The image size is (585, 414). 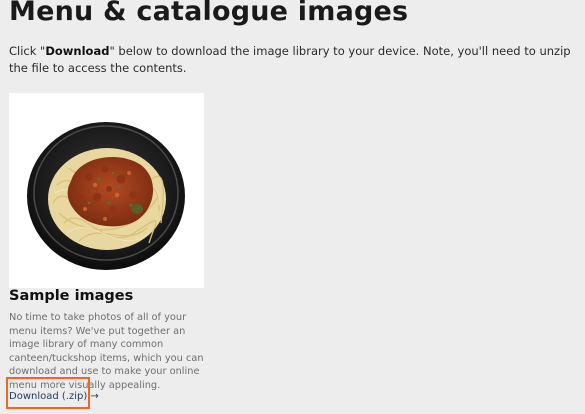 What do you see at coordinates (77, 51) in the screenshot?
I see `intro-download-bold: Download` at bounding box center [77, 51].